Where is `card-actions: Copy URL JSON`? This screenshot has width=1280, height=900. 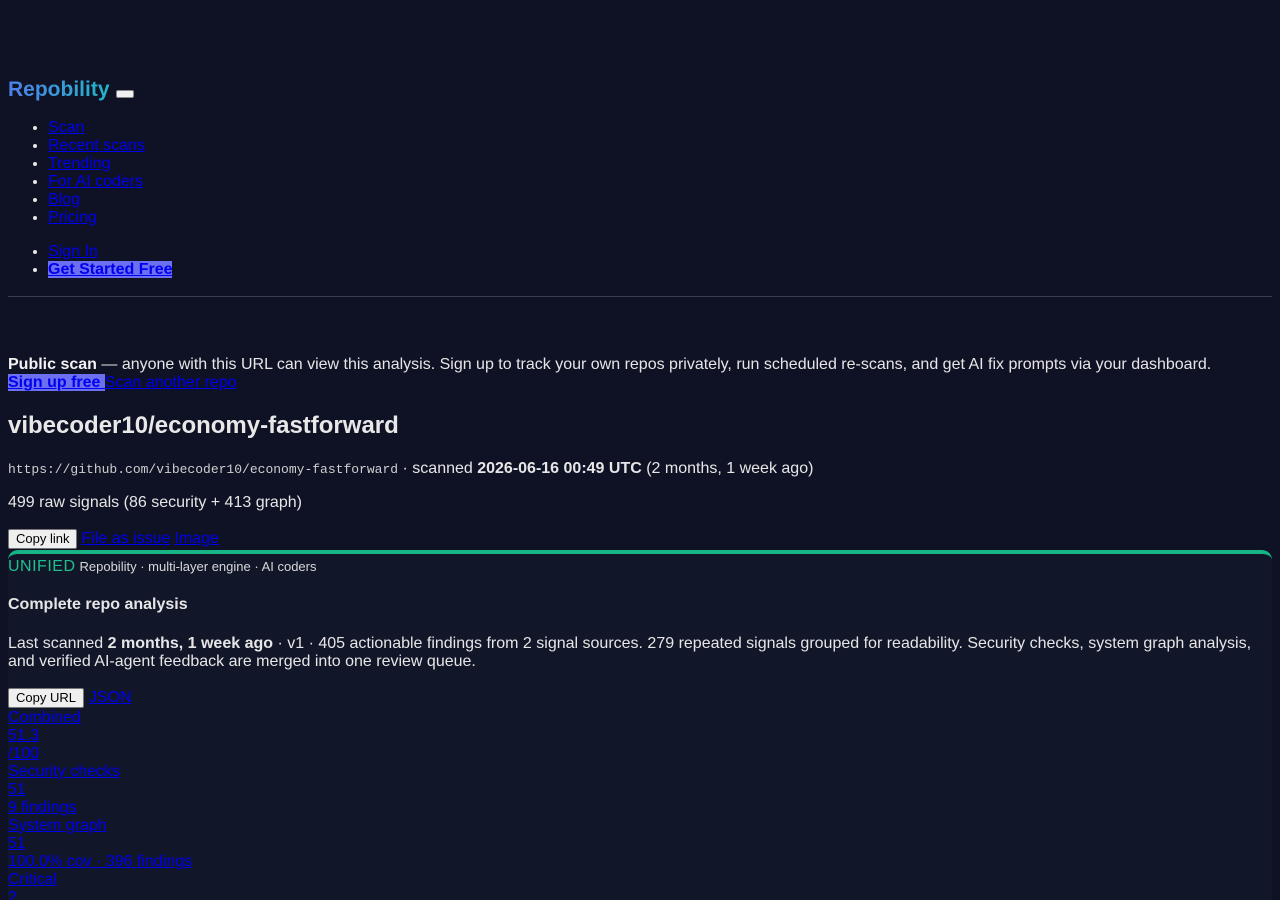 card-actions: Copy URL JSON is located at coordinates (70, 698).